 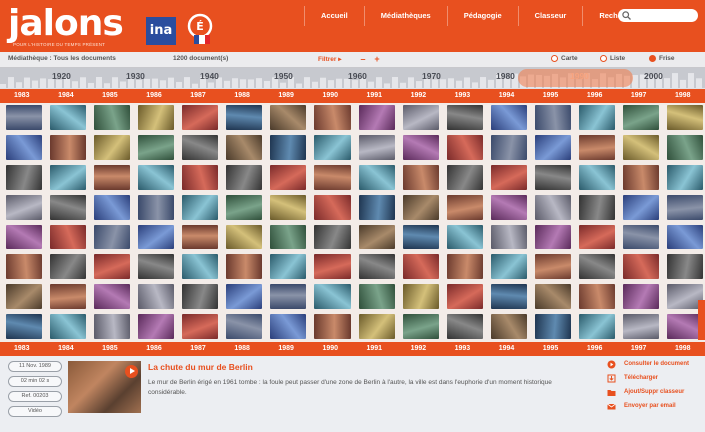 What do you see at coordinates (701, 320) in the screenshot?
I see `grid-scrollbar` at bounding box center [701, 320].